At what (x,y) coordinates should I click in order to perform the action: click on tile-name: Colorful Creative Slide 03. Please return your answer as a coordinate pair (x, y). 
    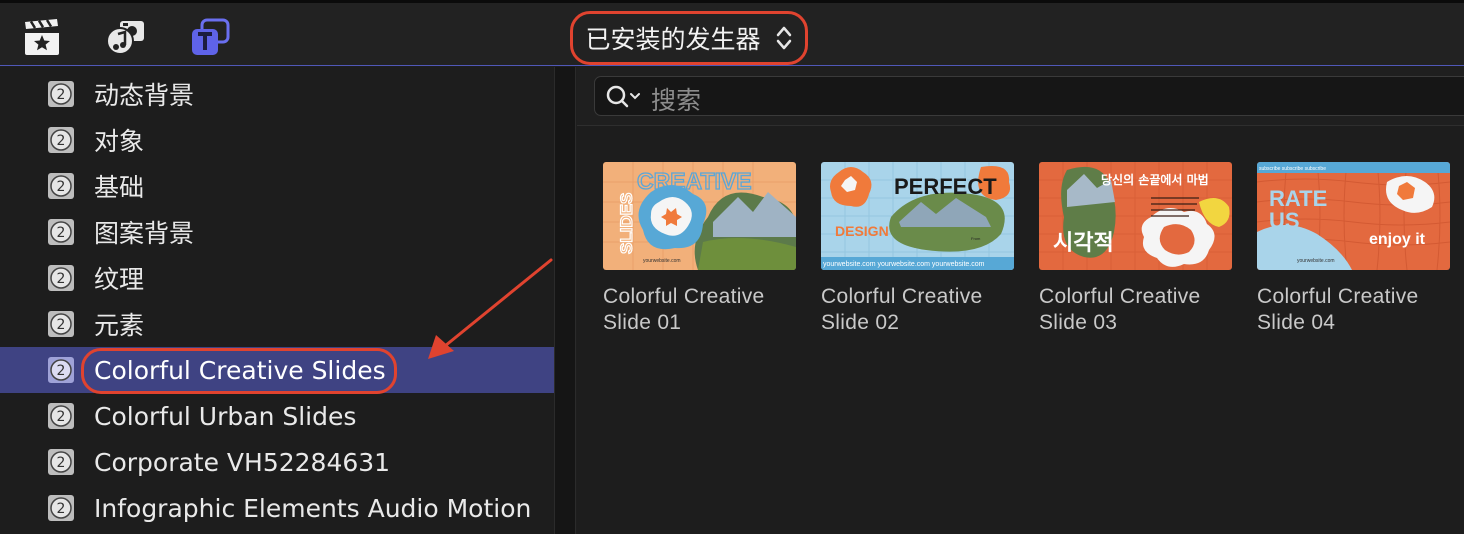
    Looking at the image, I should click on (1120, 309).